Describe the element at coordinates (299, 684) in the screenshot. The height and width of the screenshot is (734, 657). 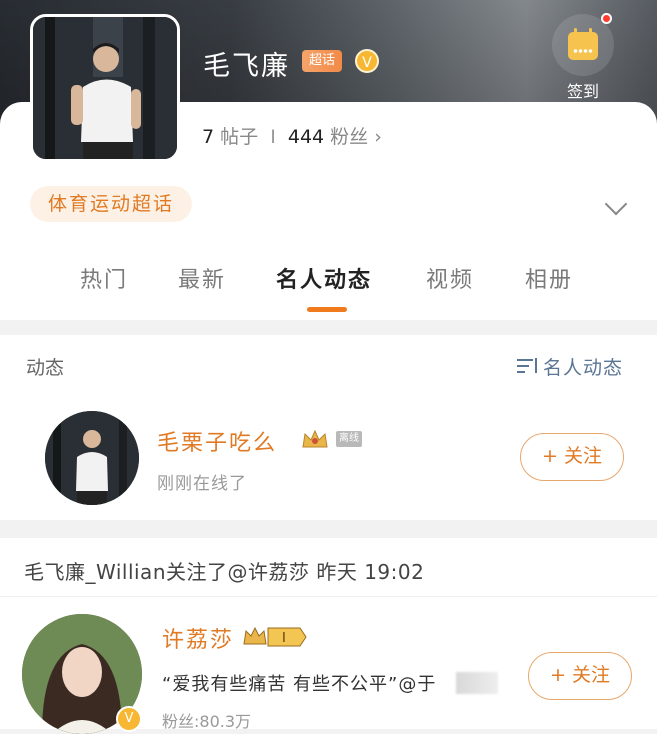
I see `user-quote: “爱我有些痛苦 有些不公平”@于` at that location.